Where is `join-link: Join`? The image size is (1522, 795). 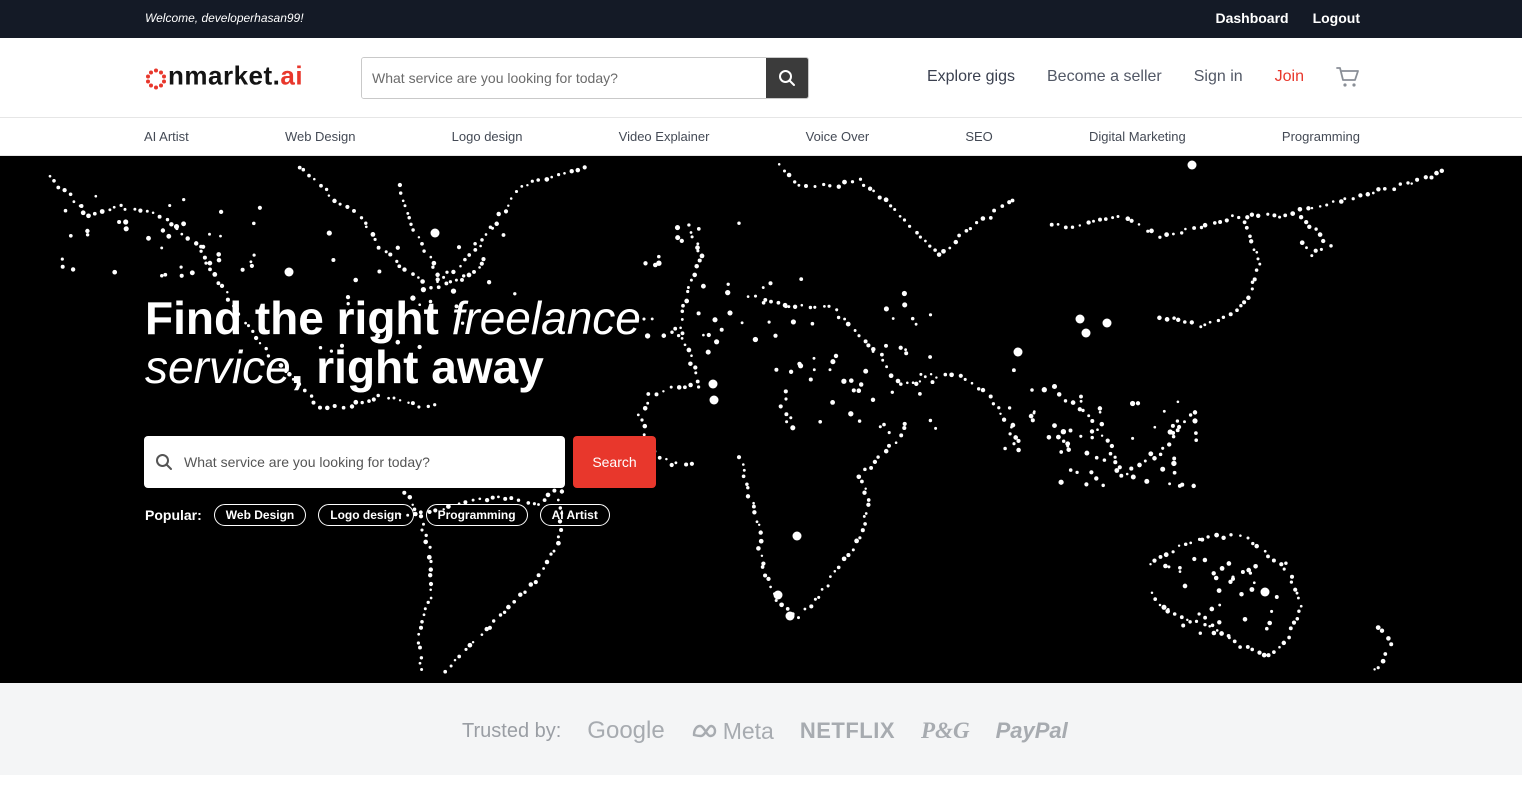
join-link: Join is located at coordinates (1289, 77).